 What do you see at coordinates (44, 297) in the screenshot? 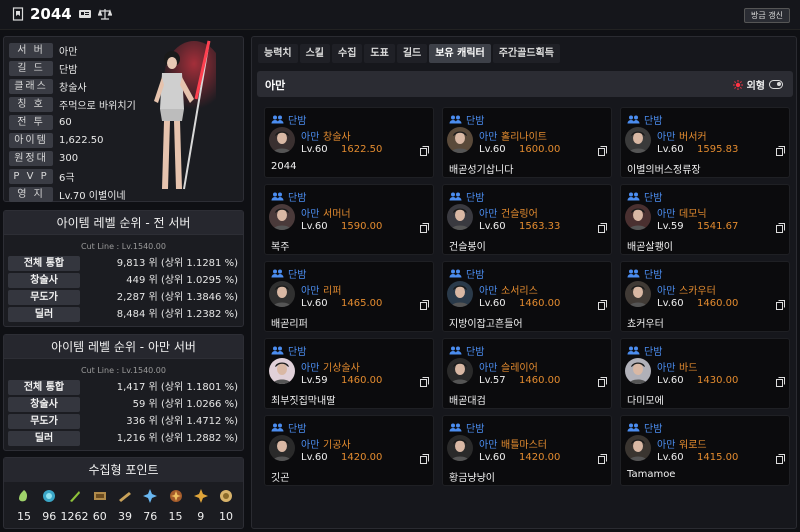
I see `rank-category-label: 무도가` at bounding box center [44, 297].